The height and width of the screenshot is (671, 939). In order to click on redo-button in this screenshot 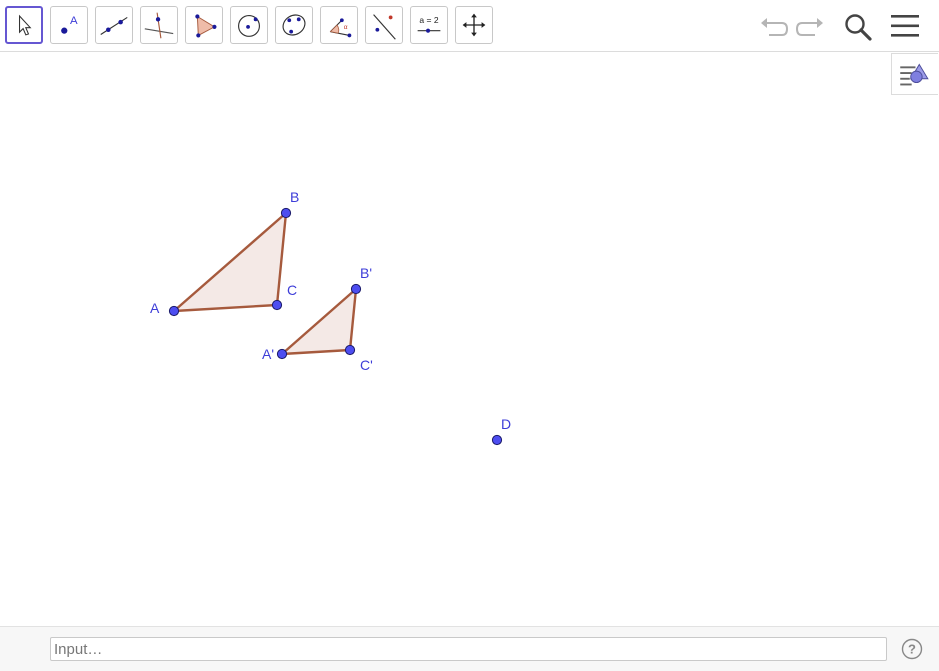, I will do `click(810, 26)`.